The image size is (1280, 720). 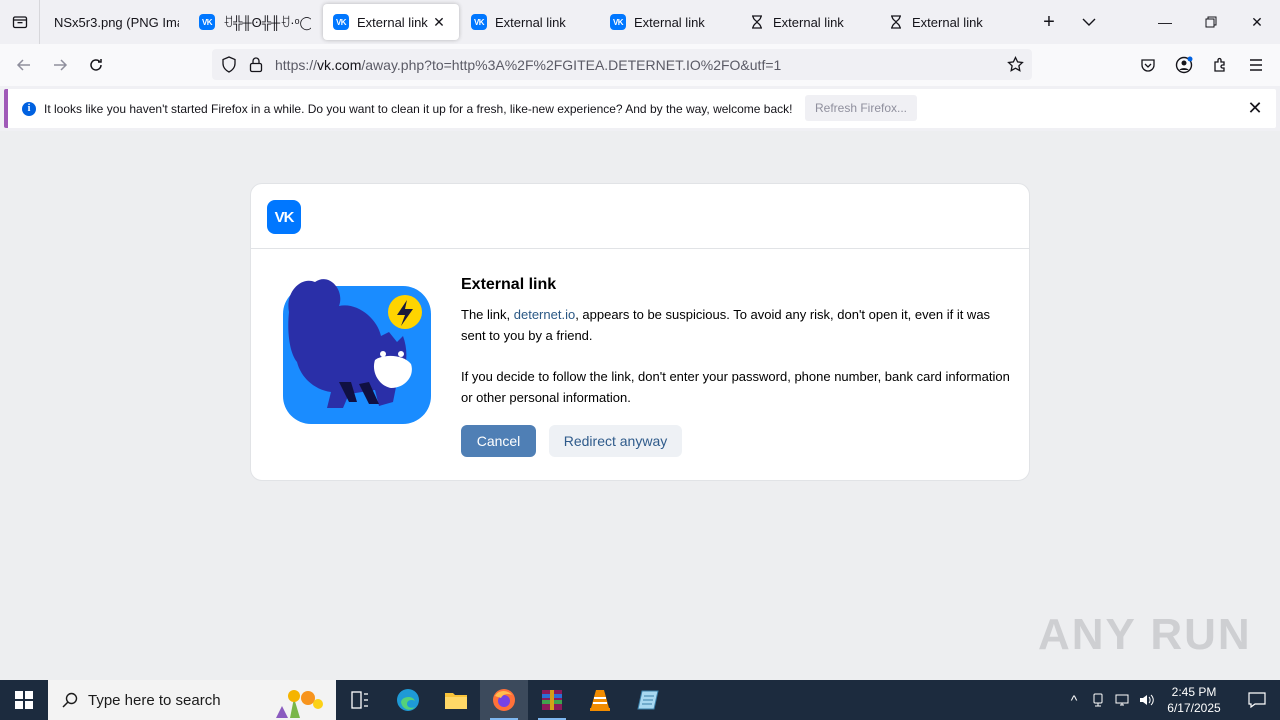 I want to click on task-view-button, so click(x=360, y=700).